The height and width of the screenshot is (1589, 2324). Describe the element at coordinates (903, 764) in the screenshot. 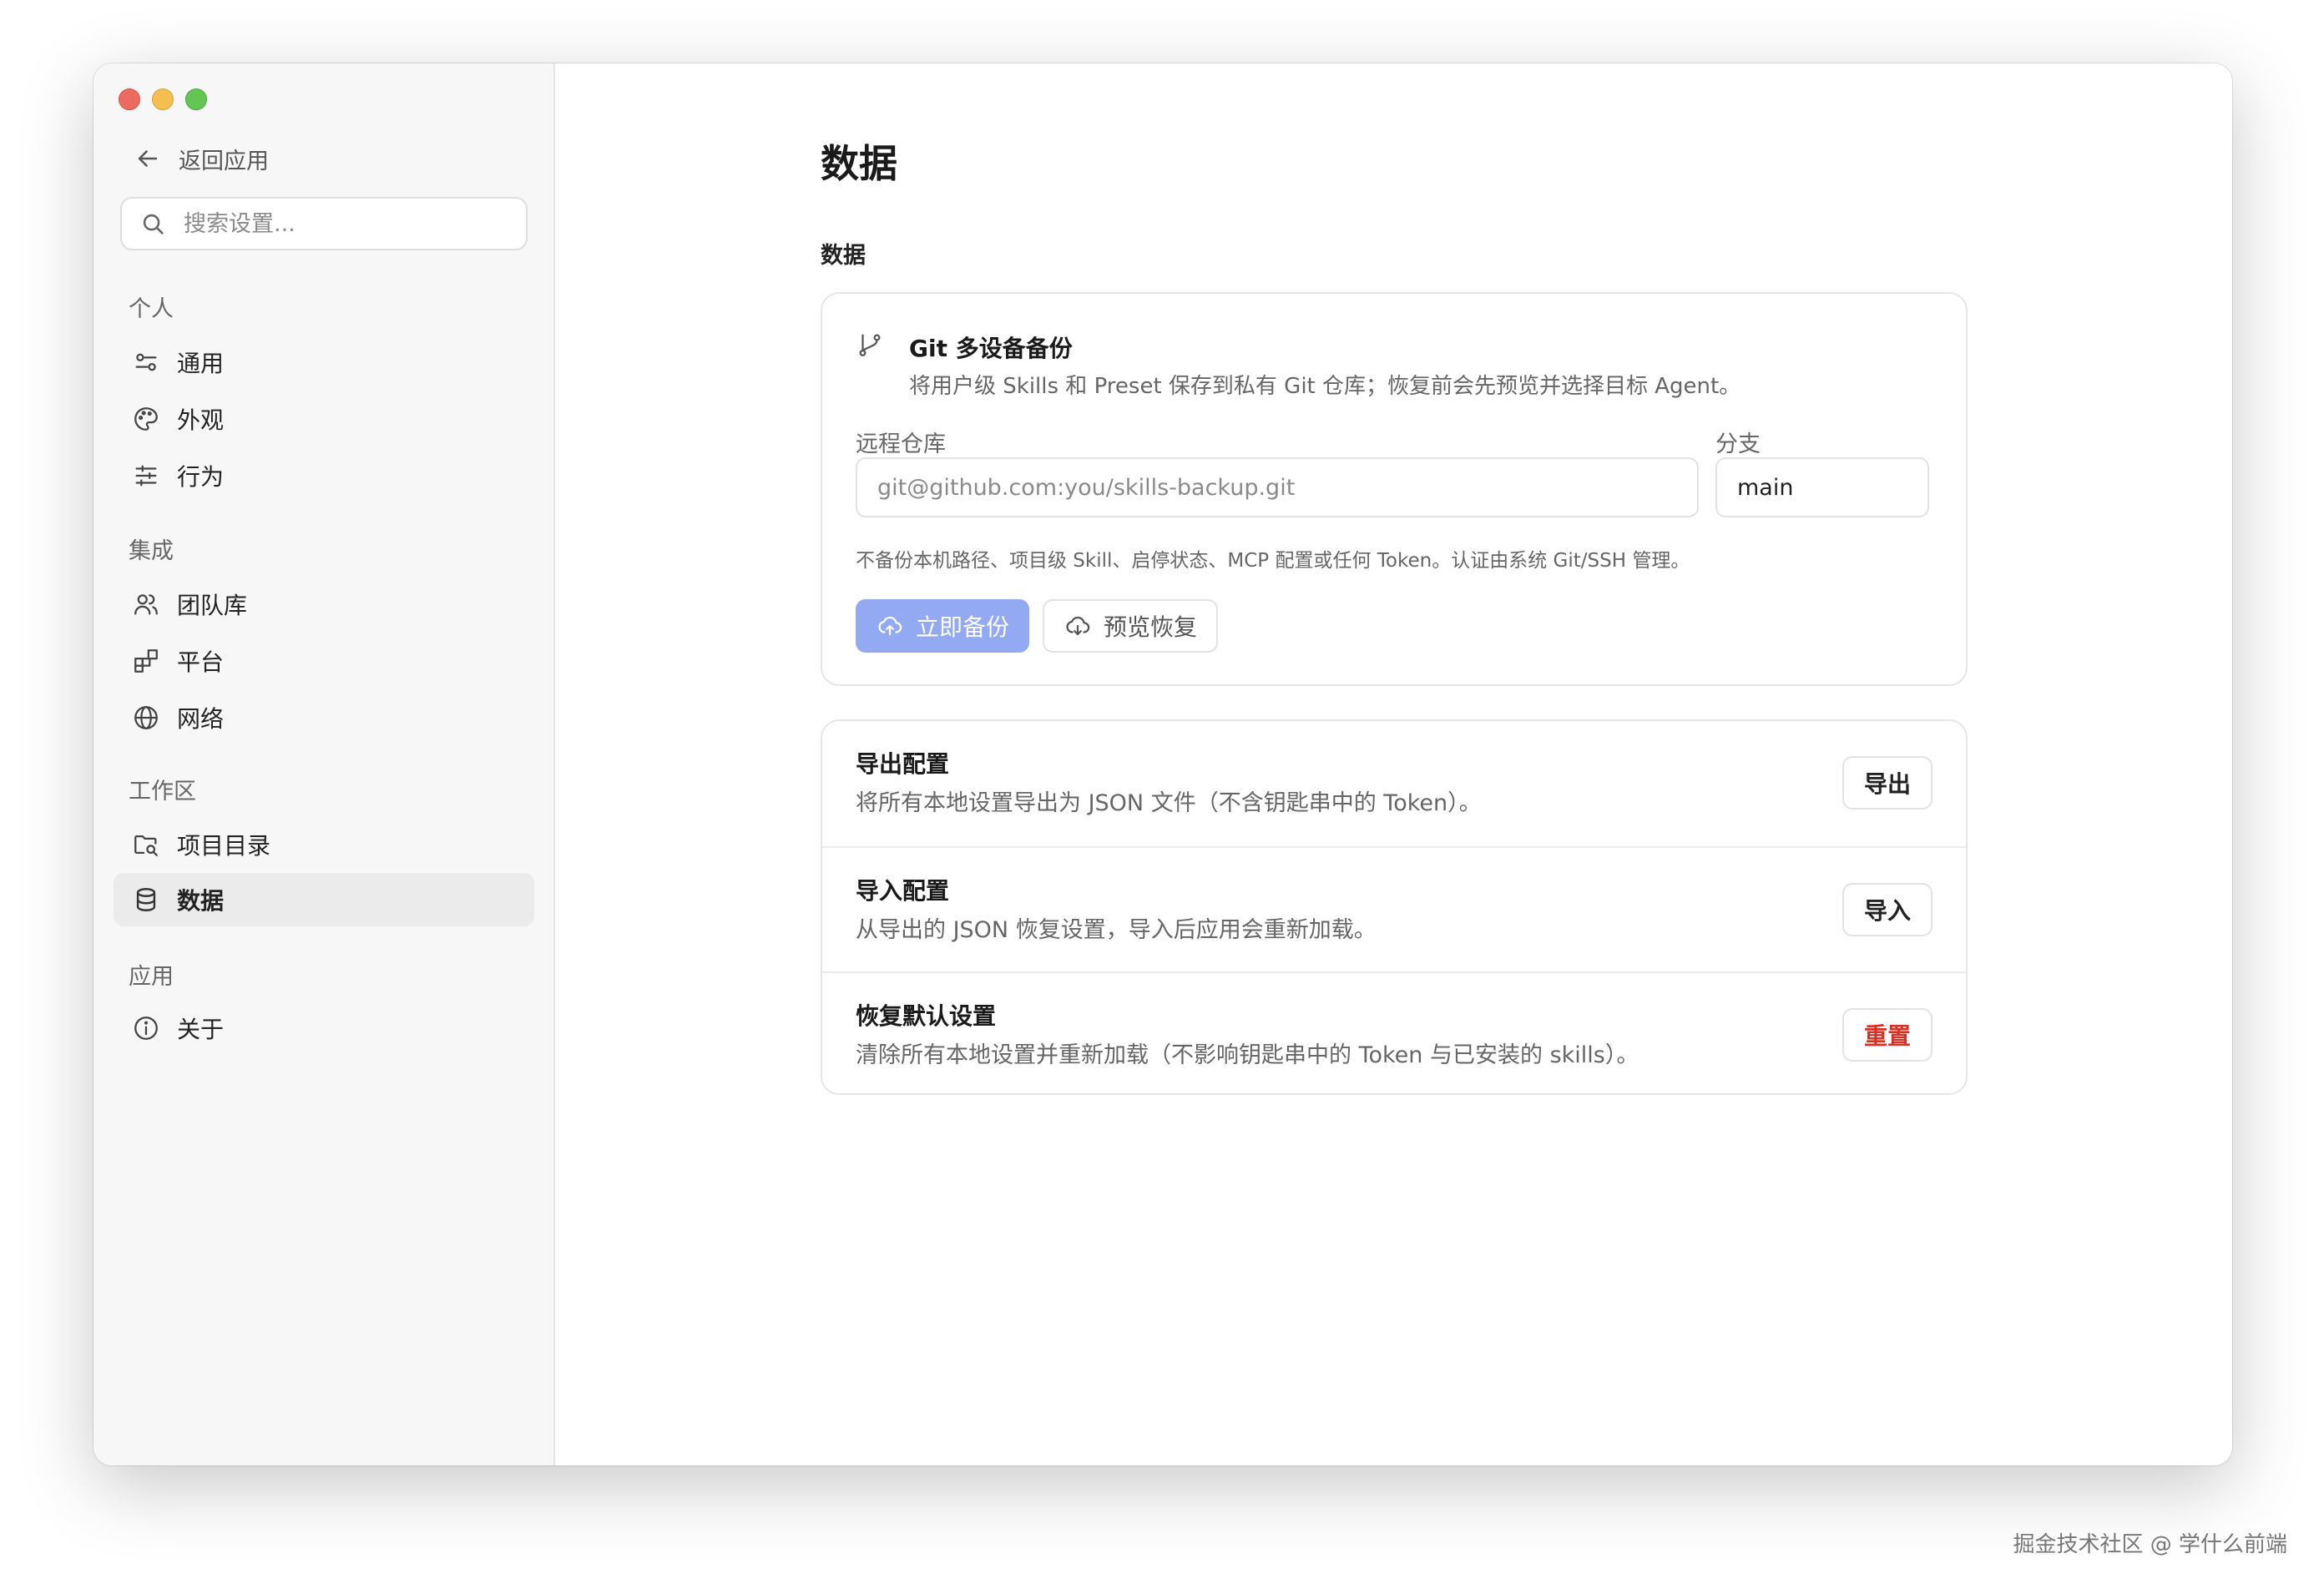

I see `export-config-title: 导出配置` at that location.